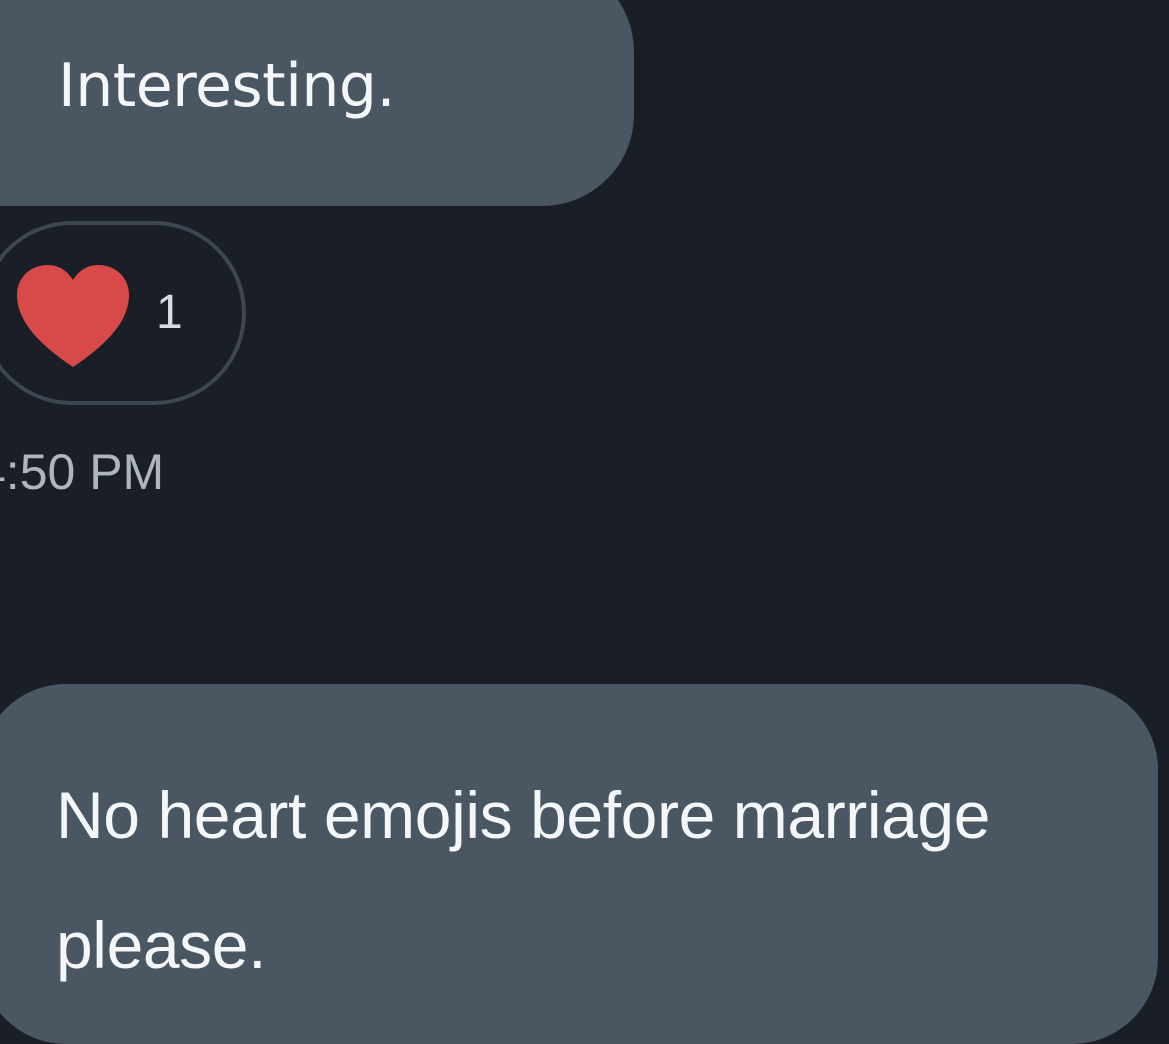 Image resolution: width=1169 pixels, height=1044 pixels. What do you see at coordinates (227, 86) in the screenshot?
I see `message-text: Interesting.` at bounding box center [227, 86].